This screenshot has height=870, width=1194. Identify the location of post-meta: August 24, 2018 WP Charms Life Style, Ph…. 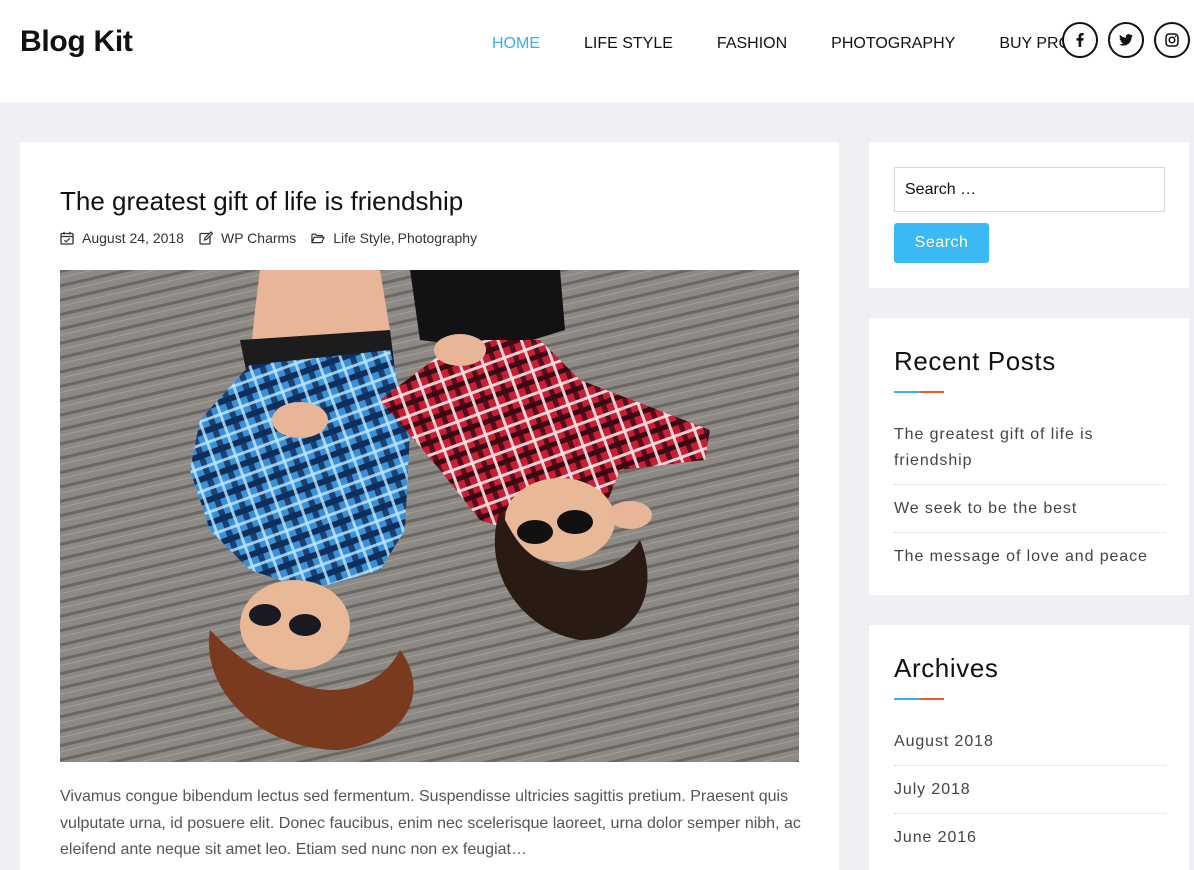
(268, 238).